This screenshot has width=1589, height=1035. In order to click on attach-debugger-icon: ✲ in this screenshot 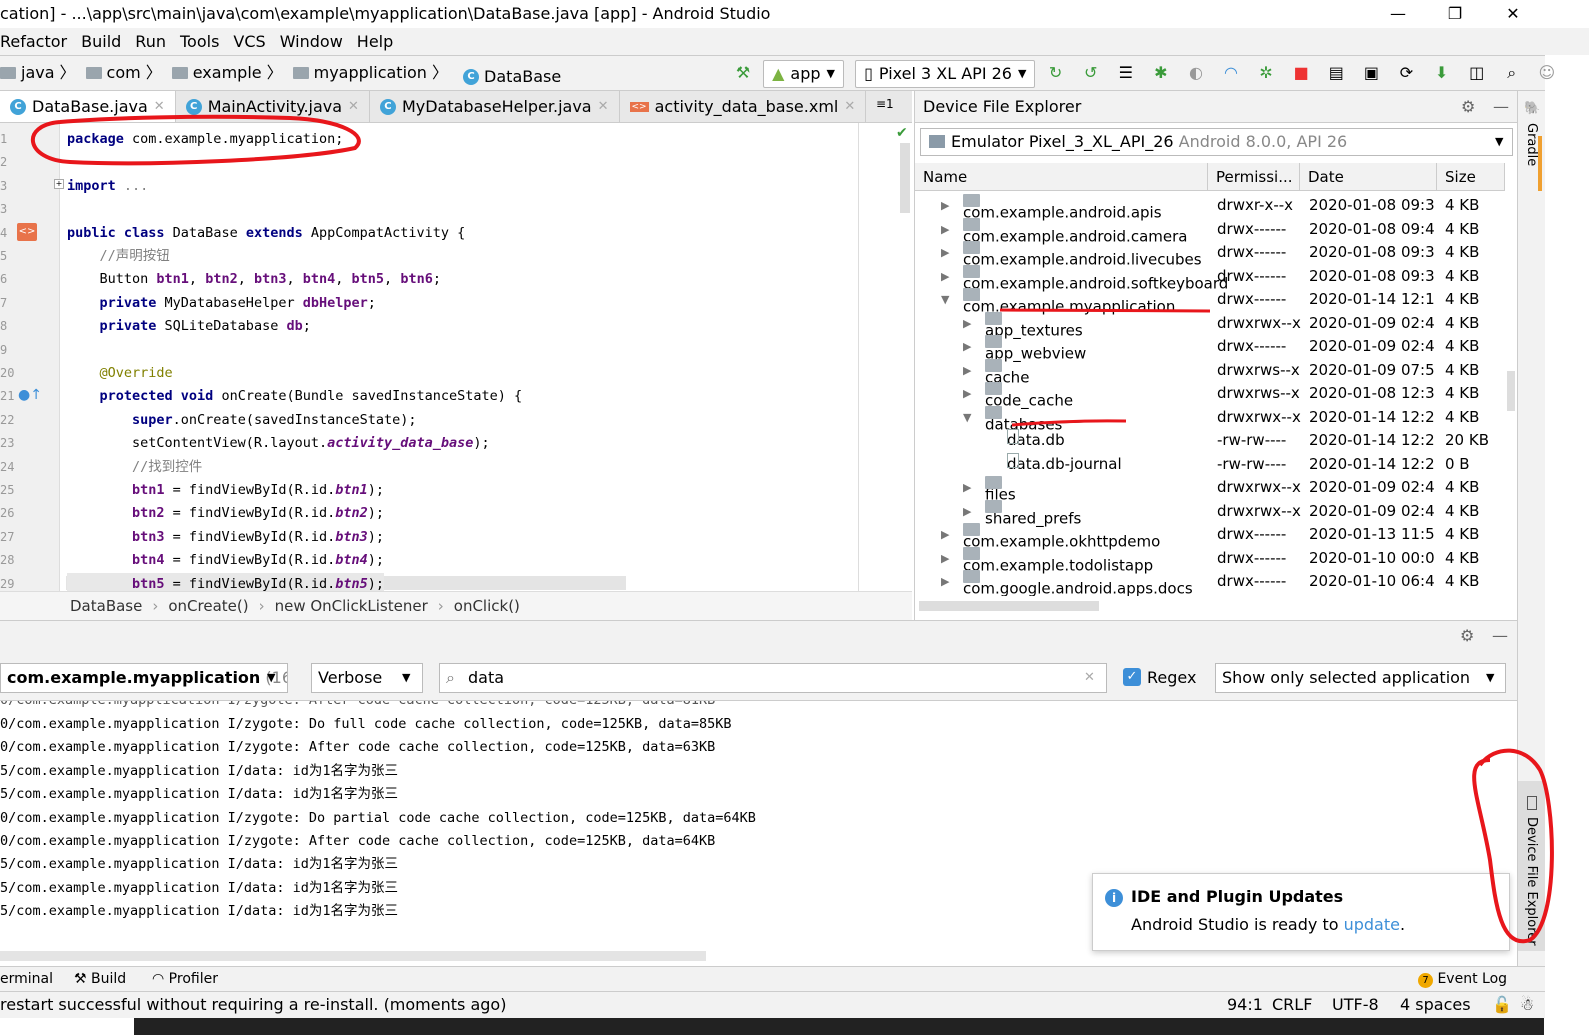, I will do `click(1266, 73)`.